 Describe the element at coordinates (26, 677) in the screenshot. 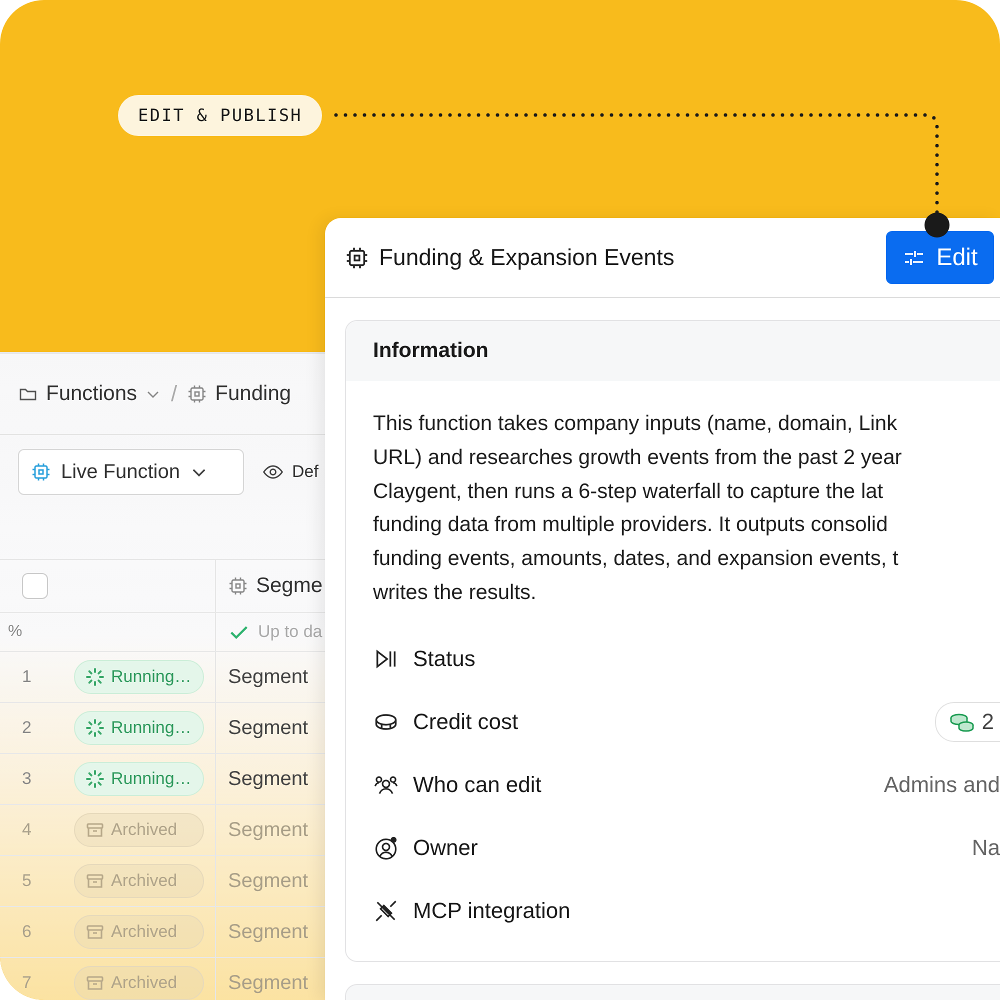

I see `row-number: 1` at that location.